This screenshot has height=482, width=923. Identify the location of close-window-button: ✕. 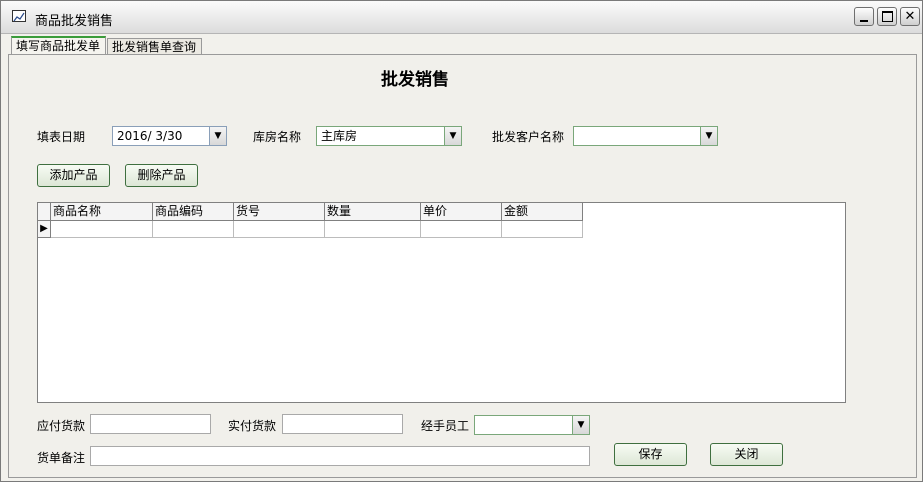
(910, 16).